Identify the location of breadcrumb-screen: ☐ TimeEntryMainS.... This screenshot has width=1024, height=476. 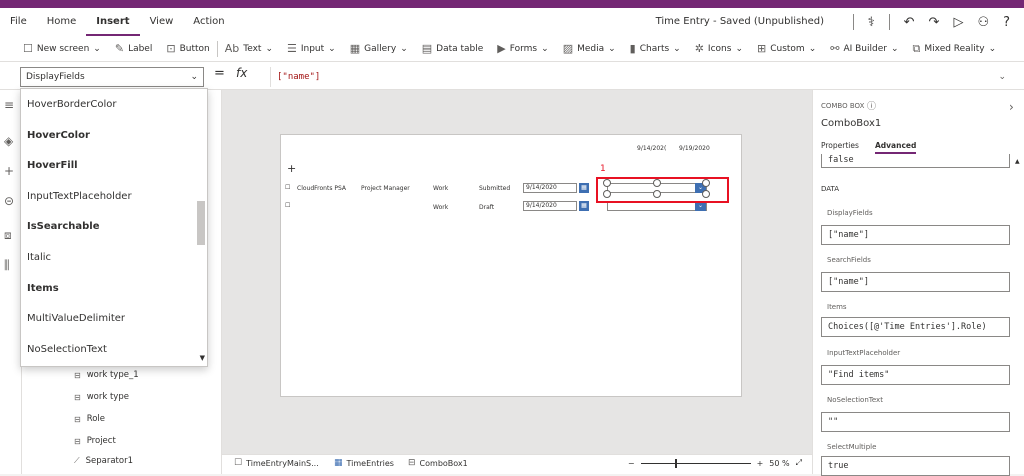
(276, 463).